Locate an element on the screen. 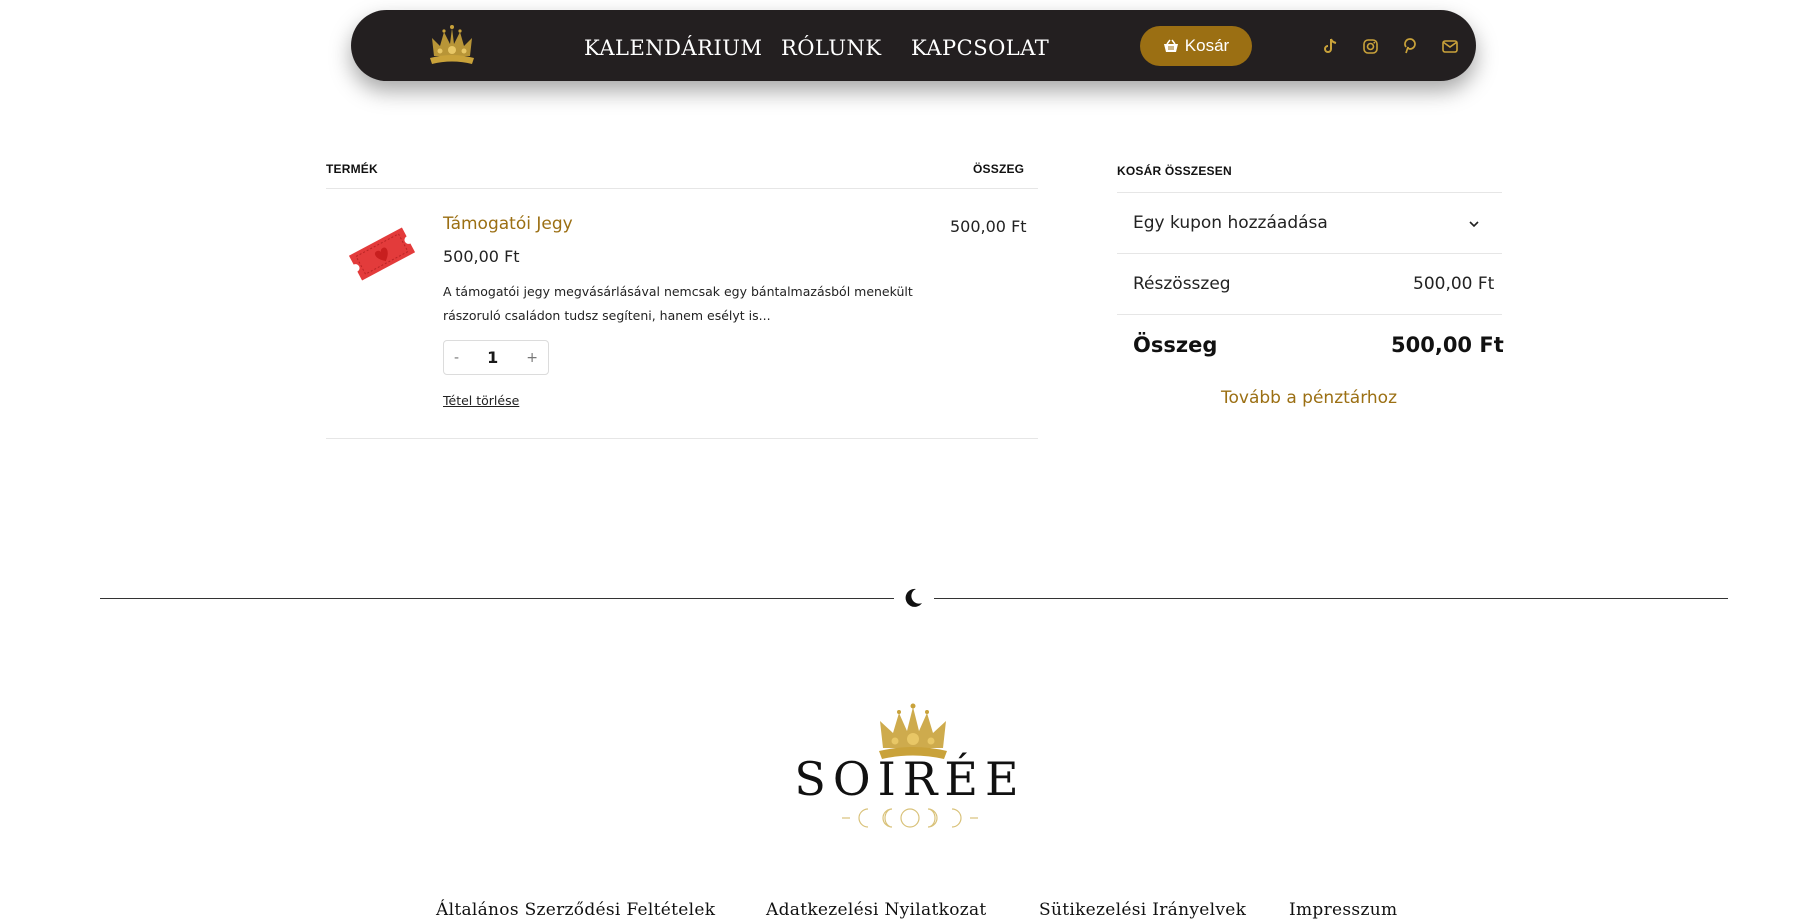  total-label: Összeg is located at coordinates (1175, 345).